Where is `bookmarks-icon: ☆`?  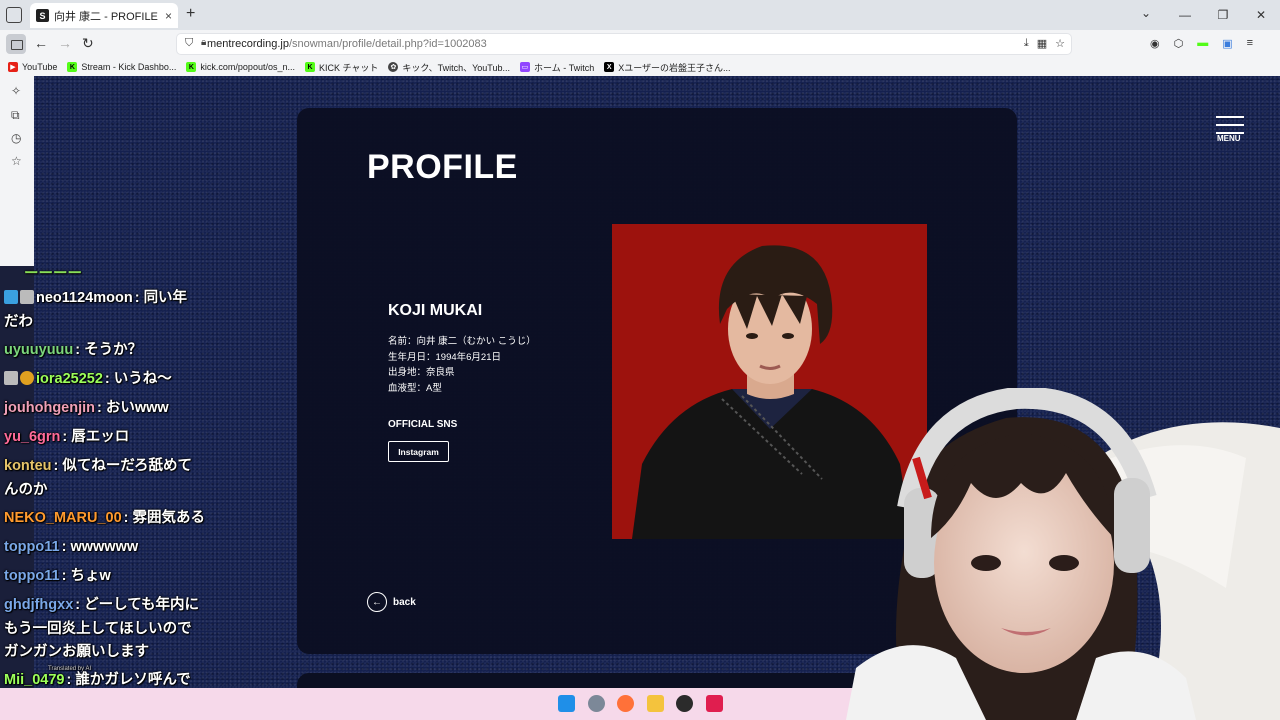
bookmarks-icon: ☆ is located at coordinates (16, 161).